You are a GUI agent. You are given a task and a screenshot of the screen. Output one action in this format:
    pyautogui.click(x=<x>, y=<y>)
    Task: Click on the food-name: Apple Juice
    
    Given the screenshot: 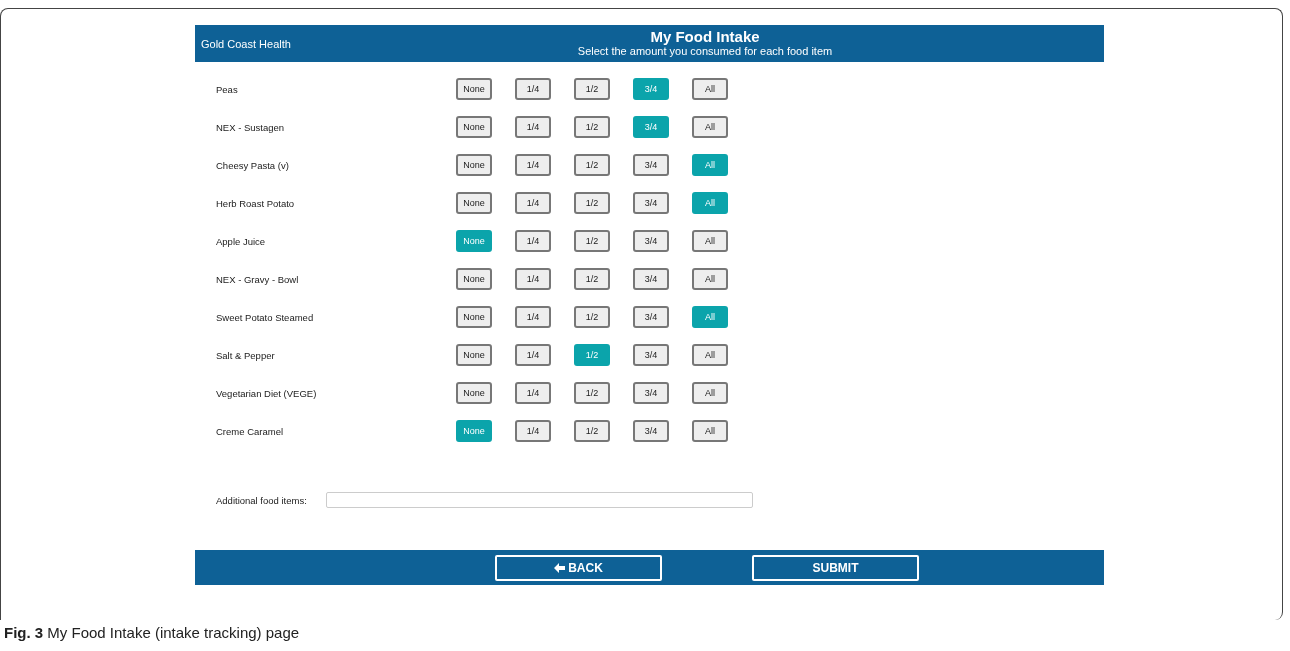 What is the action you would take?
    pyautogui.click(x=241, y=241)
    